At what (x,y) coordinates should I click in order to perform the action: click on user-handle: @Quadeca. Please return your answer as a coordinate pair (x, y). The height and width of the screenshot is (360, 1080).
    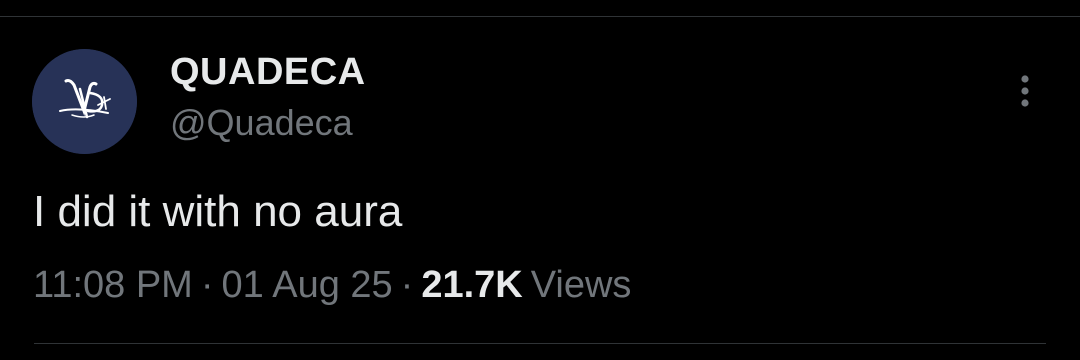
    Looking at the image, I should click on (261, 123).